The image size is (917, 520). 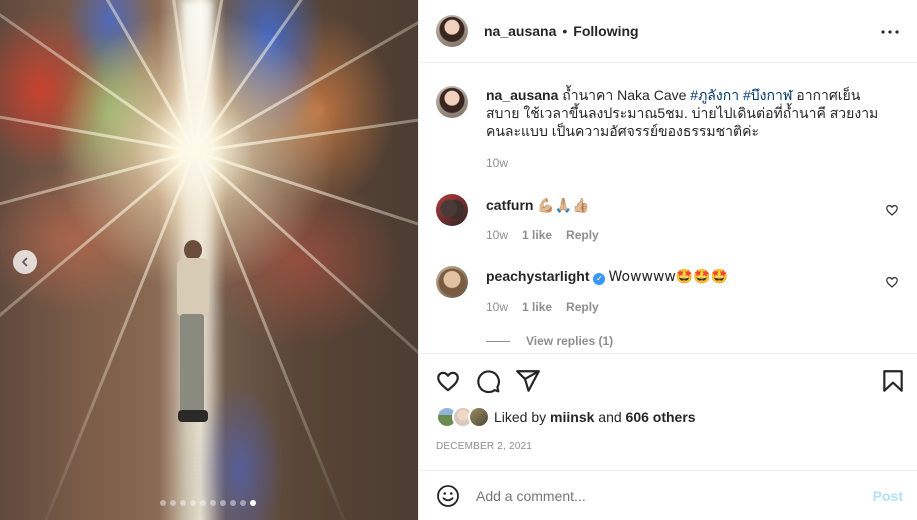 I want to click on verified-badge-icon: ✓, so click(x=599, y=279).